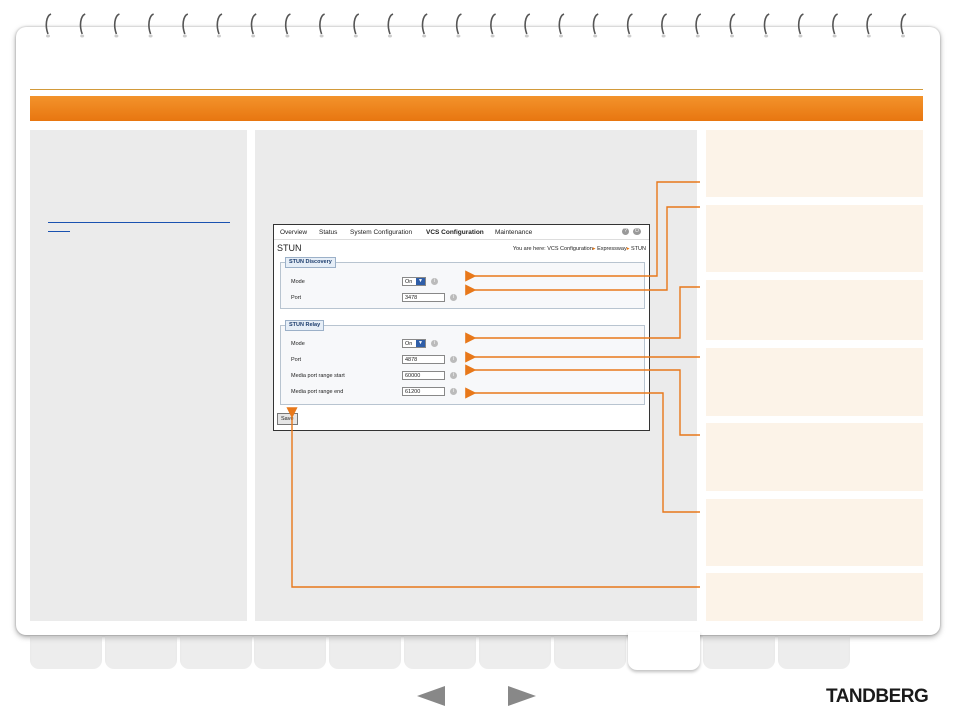 This screenshot has width=954, height=717. What do you see at coordinates (582, 400) in the screenshot?
I see `callout-line-media-start` at bounding box center [582, 400].